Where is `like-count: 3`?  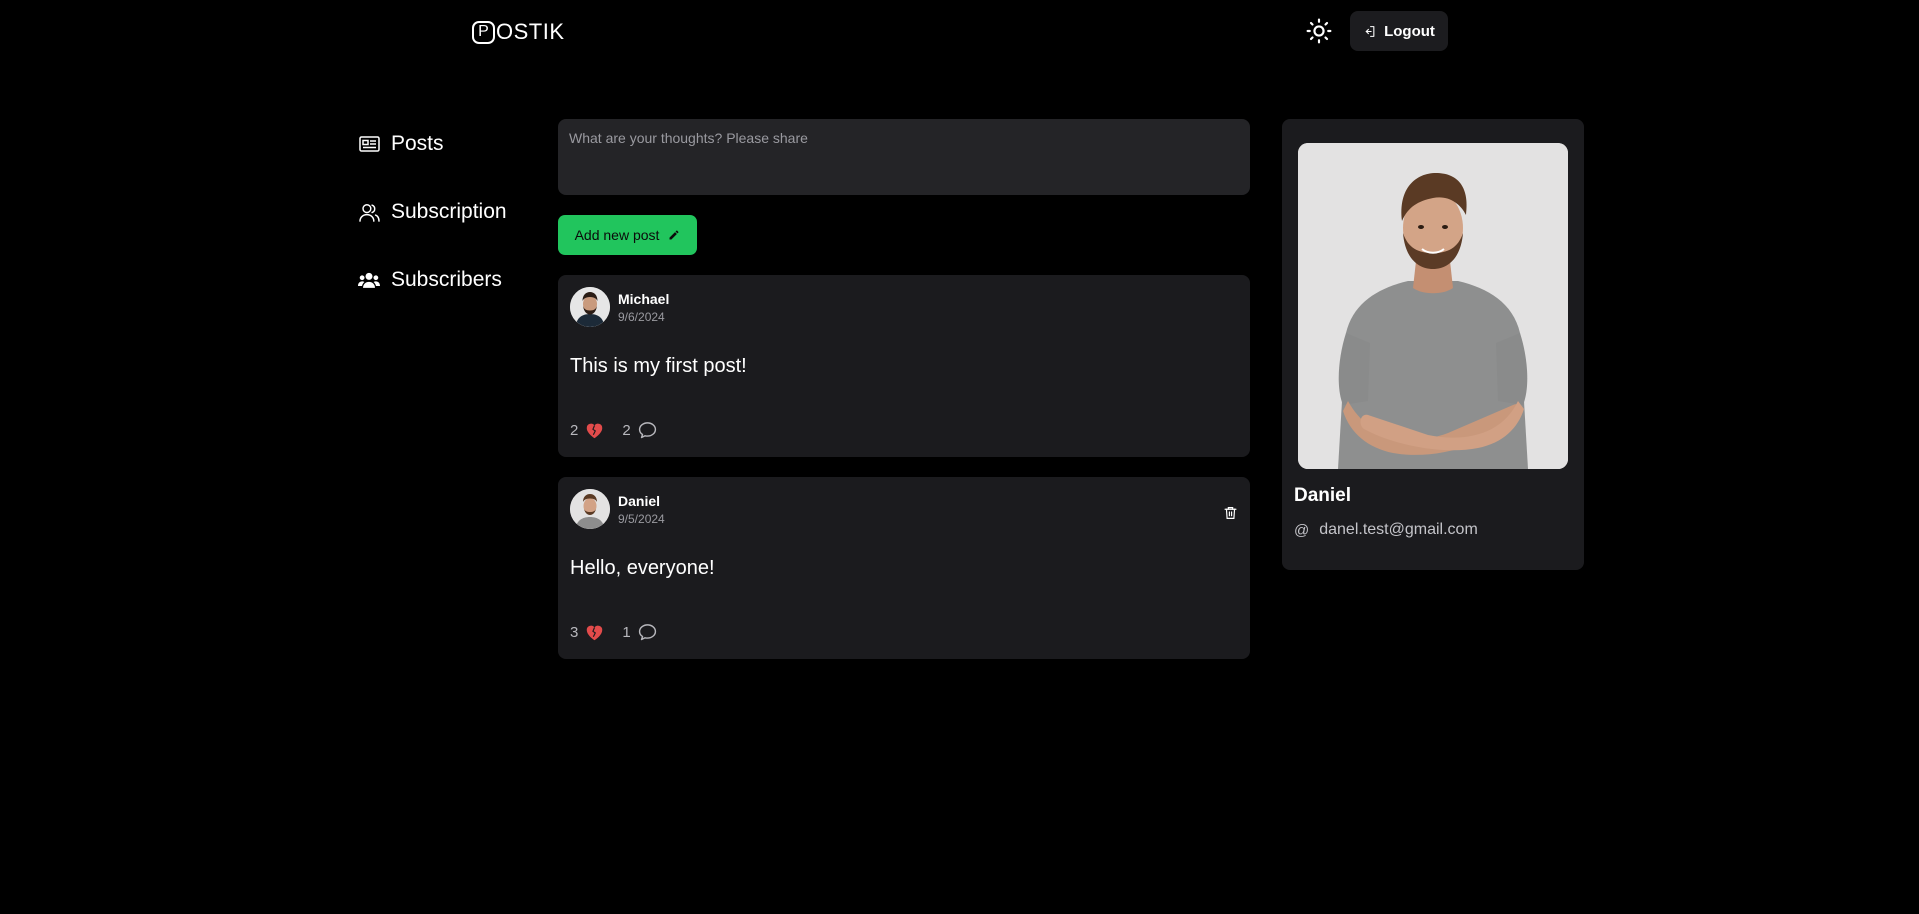 like-count: 3 is located at coordinates (574, 632).